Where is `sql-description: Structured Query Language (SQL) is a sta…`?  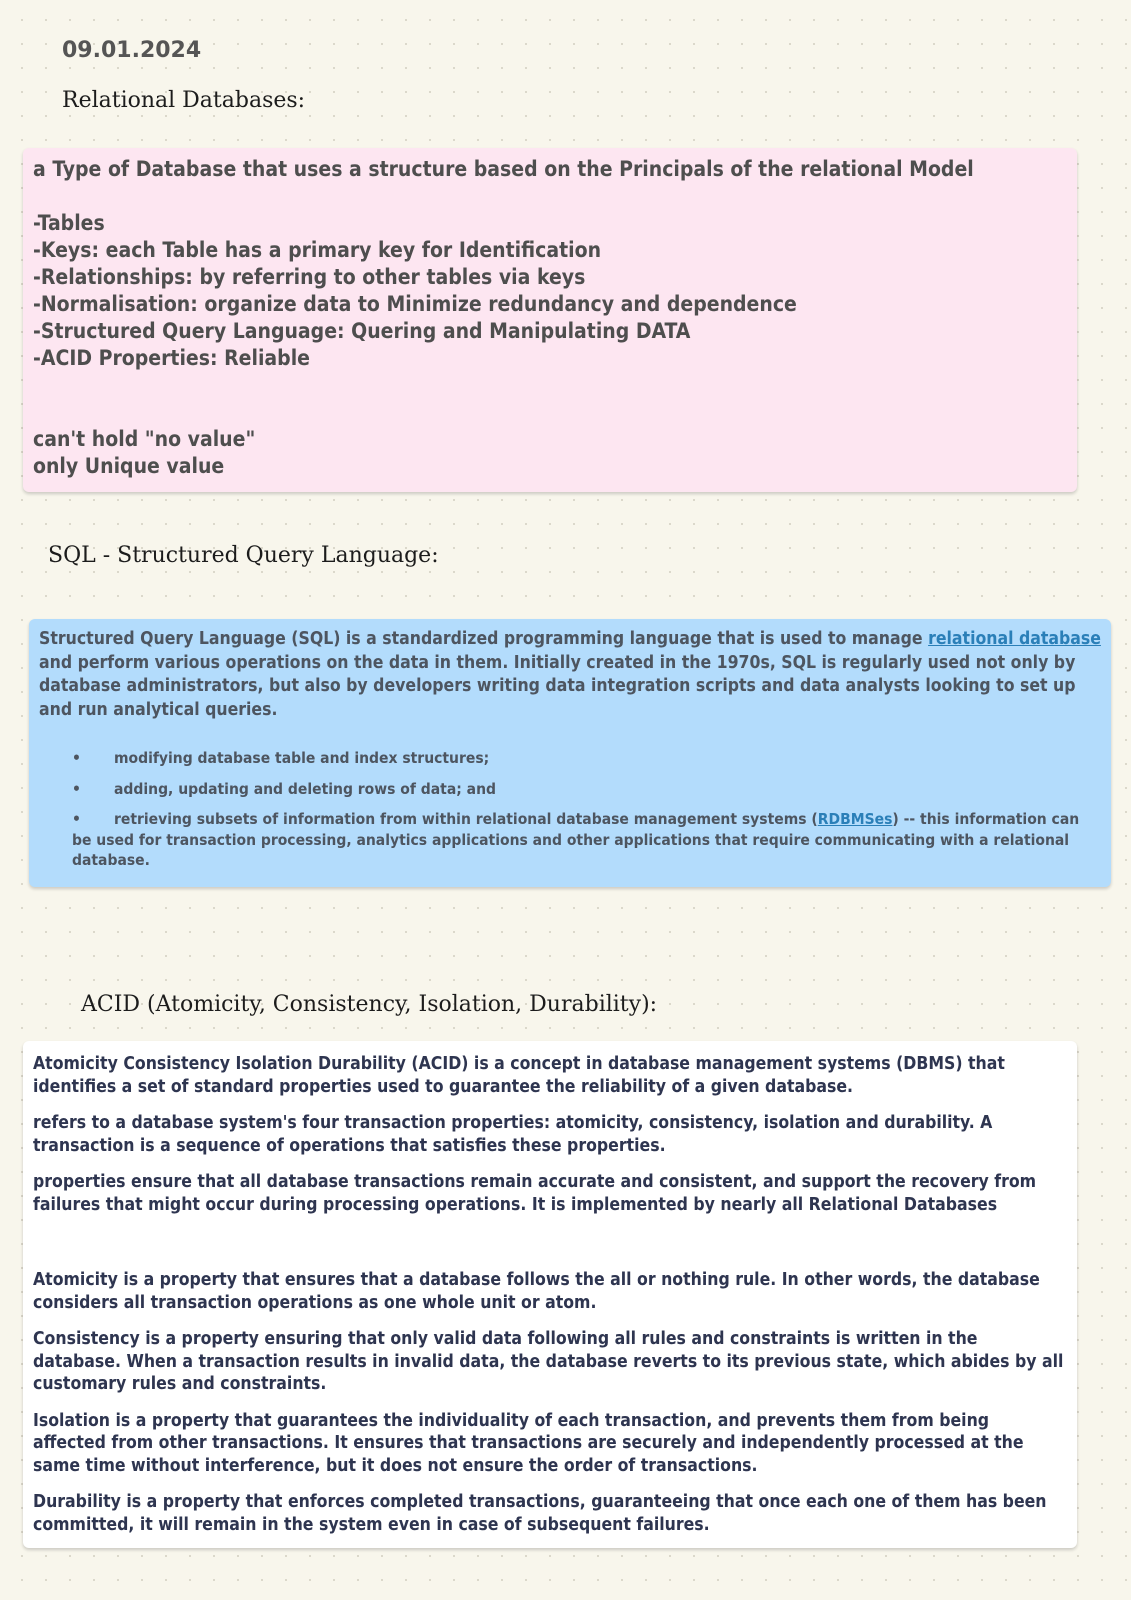 sql-description: Structured Query Language (SQL) is a sta… is located at coordinates (570, 674).